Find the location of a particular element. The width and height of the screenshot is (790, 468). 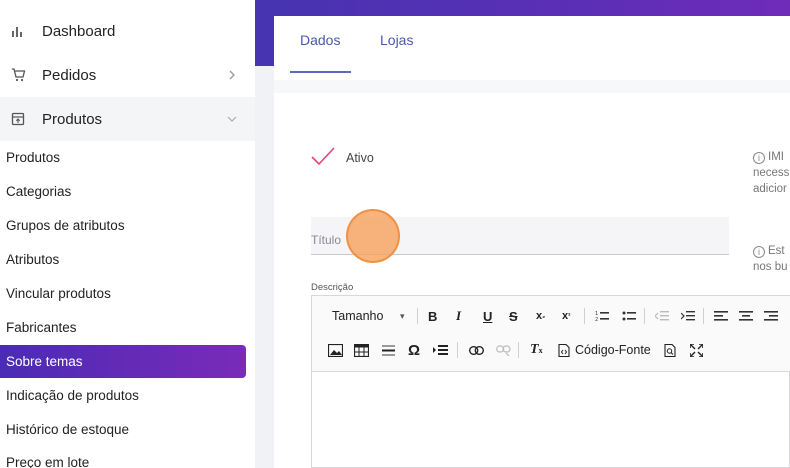

toolbar-row-2: Ω Tx Código-Fonte is located at coordinates (551, 350).